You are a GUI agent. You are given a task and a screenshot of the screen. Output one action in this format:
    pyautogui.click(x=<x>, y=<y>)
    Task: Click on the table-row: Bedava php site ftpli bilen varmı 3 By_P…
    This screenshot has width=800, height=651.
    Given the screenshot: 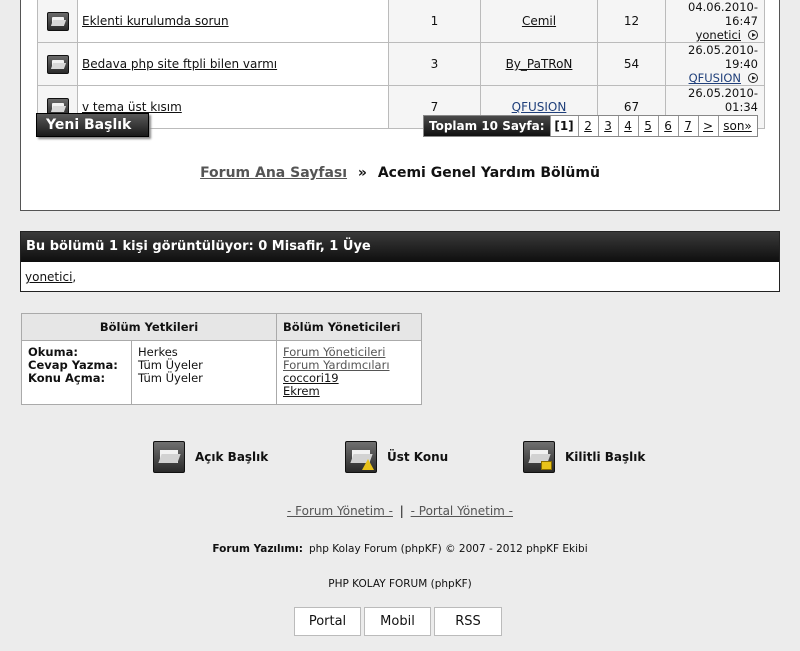 What is the action you would take?
    pyautogui.click(x=401, y=64)
    